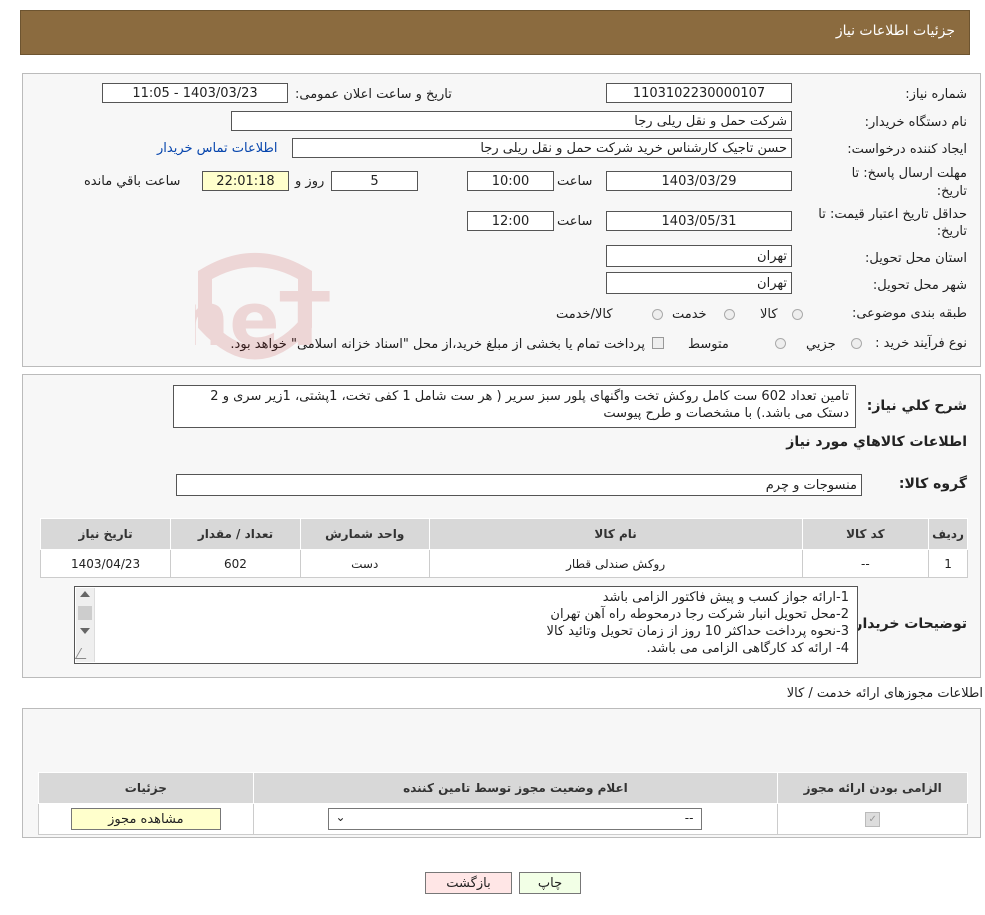 This screenshot has width=985, height=915. What do you see at coordinates (132, 181) in the screenshot?
I see `remaining-label: ساعت باقي مانده` at bounding box center [132, 181].